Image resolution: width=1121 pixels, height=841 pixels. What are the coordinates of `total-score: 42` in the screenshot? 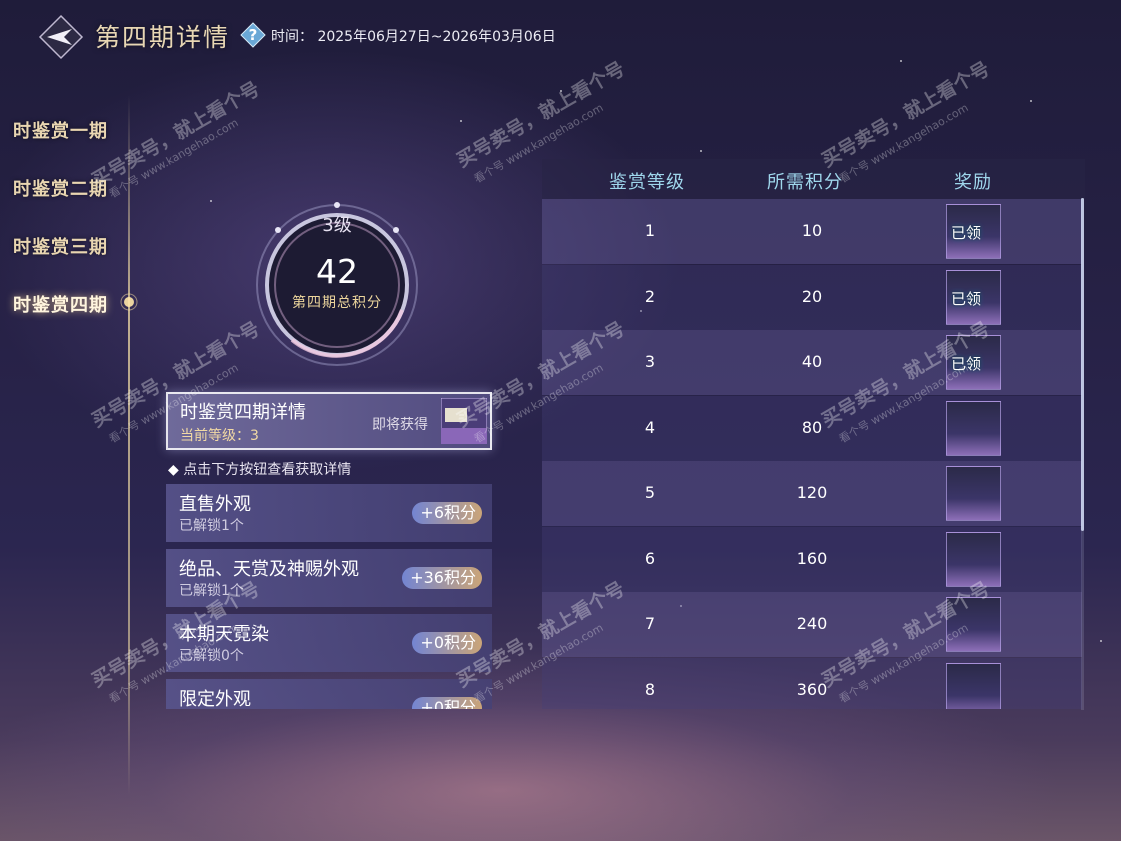 It's located at (337, 271).